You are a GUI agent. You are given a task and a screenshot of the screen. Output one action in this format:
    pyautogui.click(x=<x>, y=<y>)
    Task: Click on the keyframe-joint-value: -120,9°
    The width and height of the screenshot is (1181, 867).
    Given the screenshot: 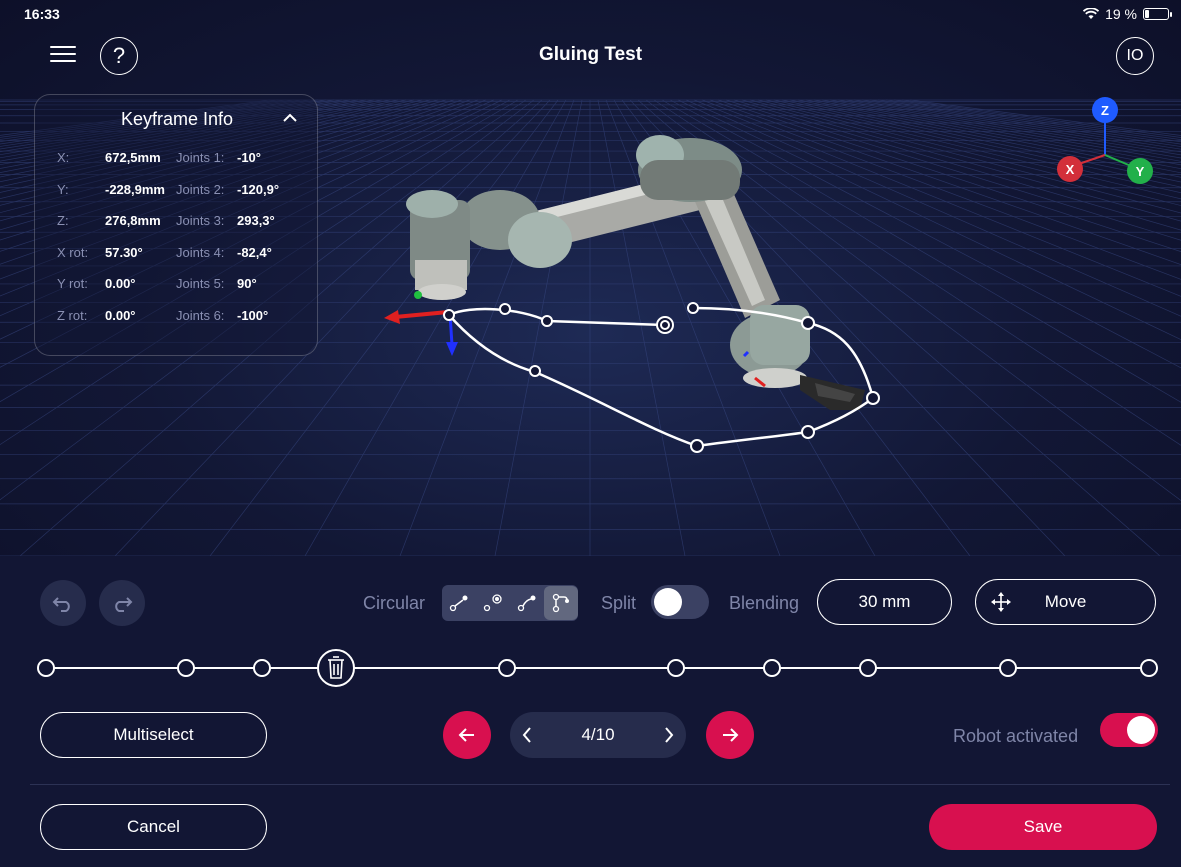 What is the action you would take?
    pyautogui.click(x=258, y=189)
    